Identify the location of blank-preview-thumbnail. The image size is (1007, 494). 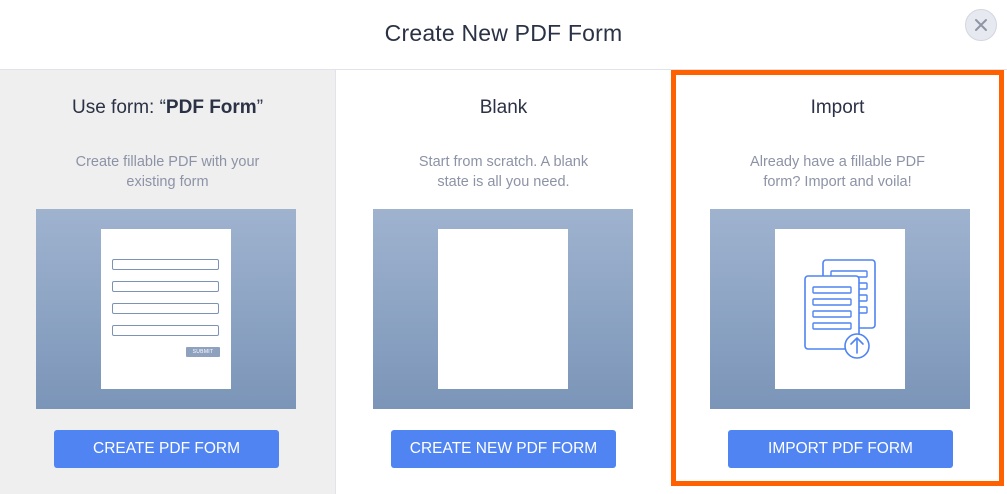
(503, 309).